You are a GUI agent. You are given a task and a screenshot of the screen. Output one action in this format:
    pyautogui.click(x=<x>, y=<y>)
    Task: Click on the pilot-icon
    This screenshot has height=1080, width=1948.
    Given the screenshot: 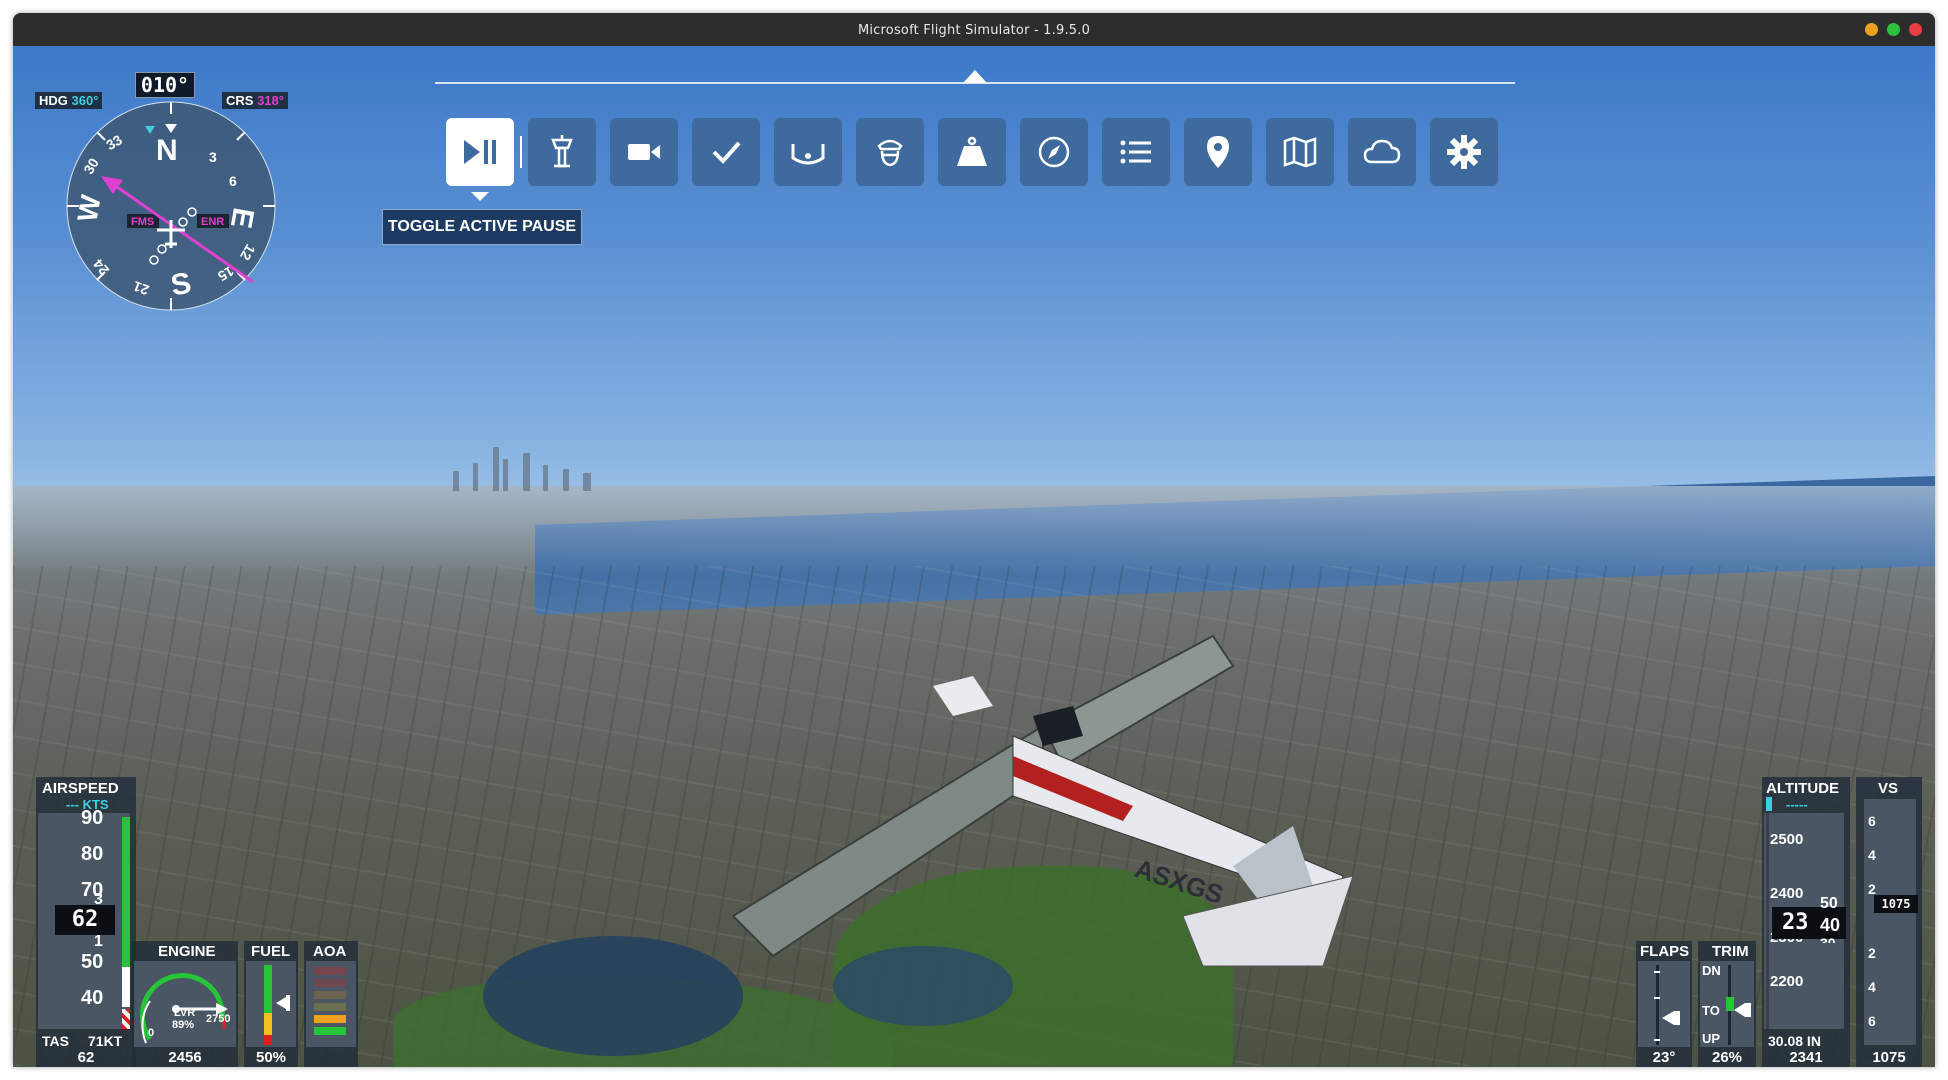 What is the action you would take?
    pyautogui.click(x=890, y=153)
    